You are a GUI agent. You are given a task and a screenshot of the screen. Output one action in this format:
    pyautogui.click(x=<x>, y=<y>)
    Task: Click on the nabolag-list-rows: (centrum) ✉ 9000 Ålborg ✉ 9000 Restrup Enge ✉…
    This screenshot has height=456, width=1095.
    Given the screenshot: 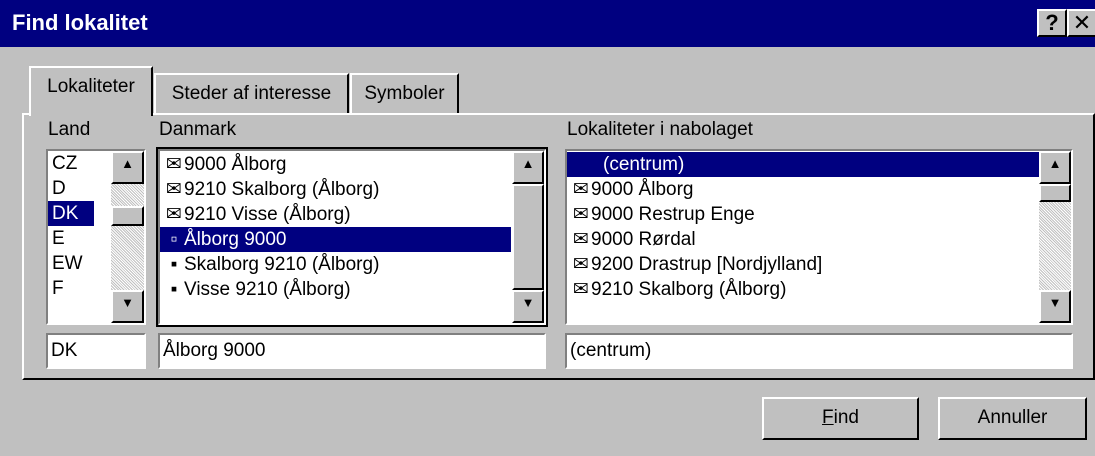 What is the action you would take?
    pyautogui.click(x=803, y=227)
    